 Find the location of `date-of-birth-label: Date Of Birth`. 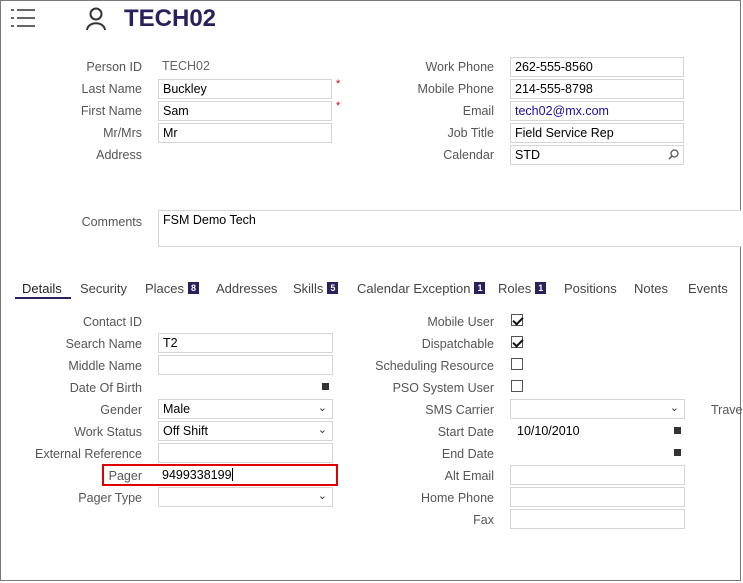

date-of-birth-label: Date Of Birth is located at coordinates (105, 388).